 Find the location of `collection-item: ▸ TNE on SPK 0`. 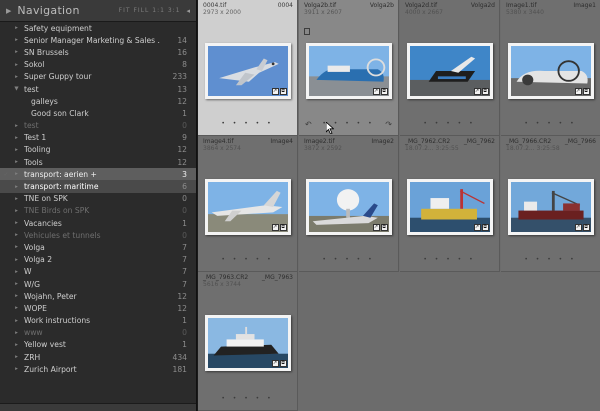

collection-item: ▸ TNE on SPK 0 is located at coordinates (98, 199).